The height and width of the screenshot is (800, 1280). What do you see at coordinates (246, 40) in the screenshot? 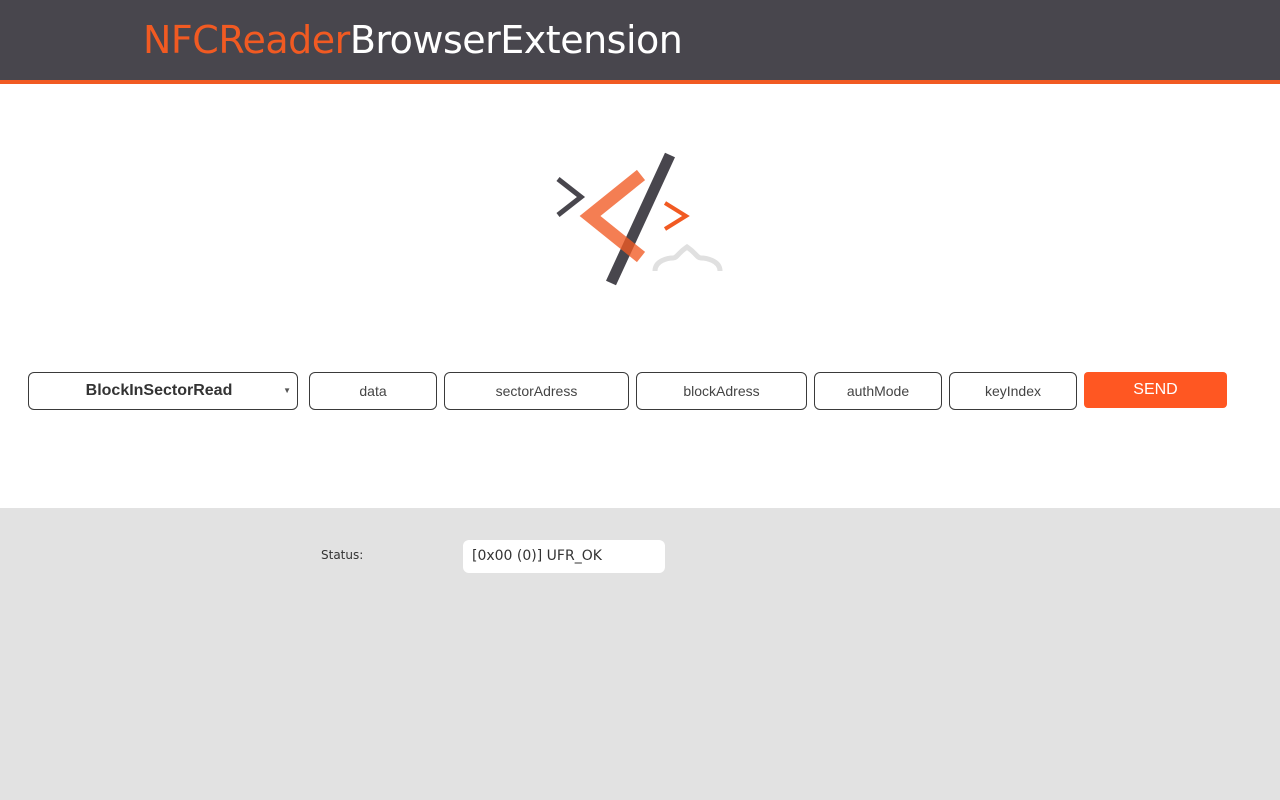
I see `app-title-accent: NFCReader` at bounding box center [246, 40].